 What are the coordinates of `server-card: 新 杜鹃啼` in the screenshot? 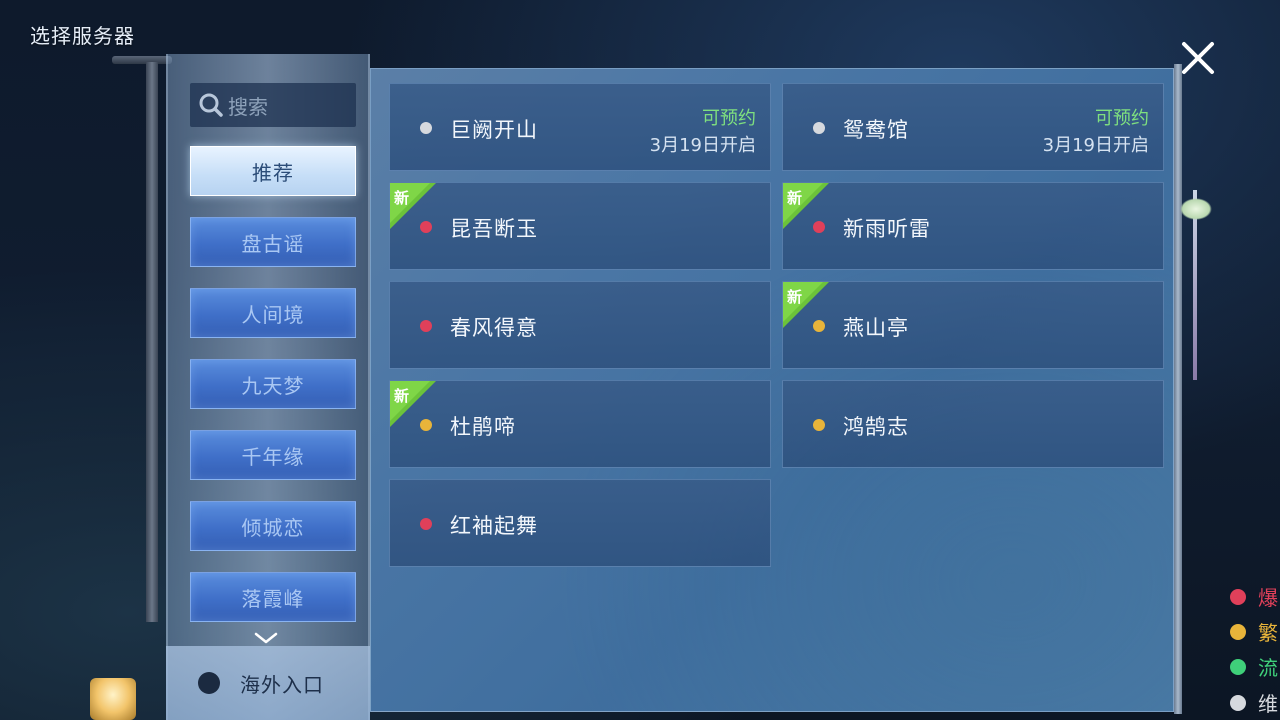 It's located at (580, 424).